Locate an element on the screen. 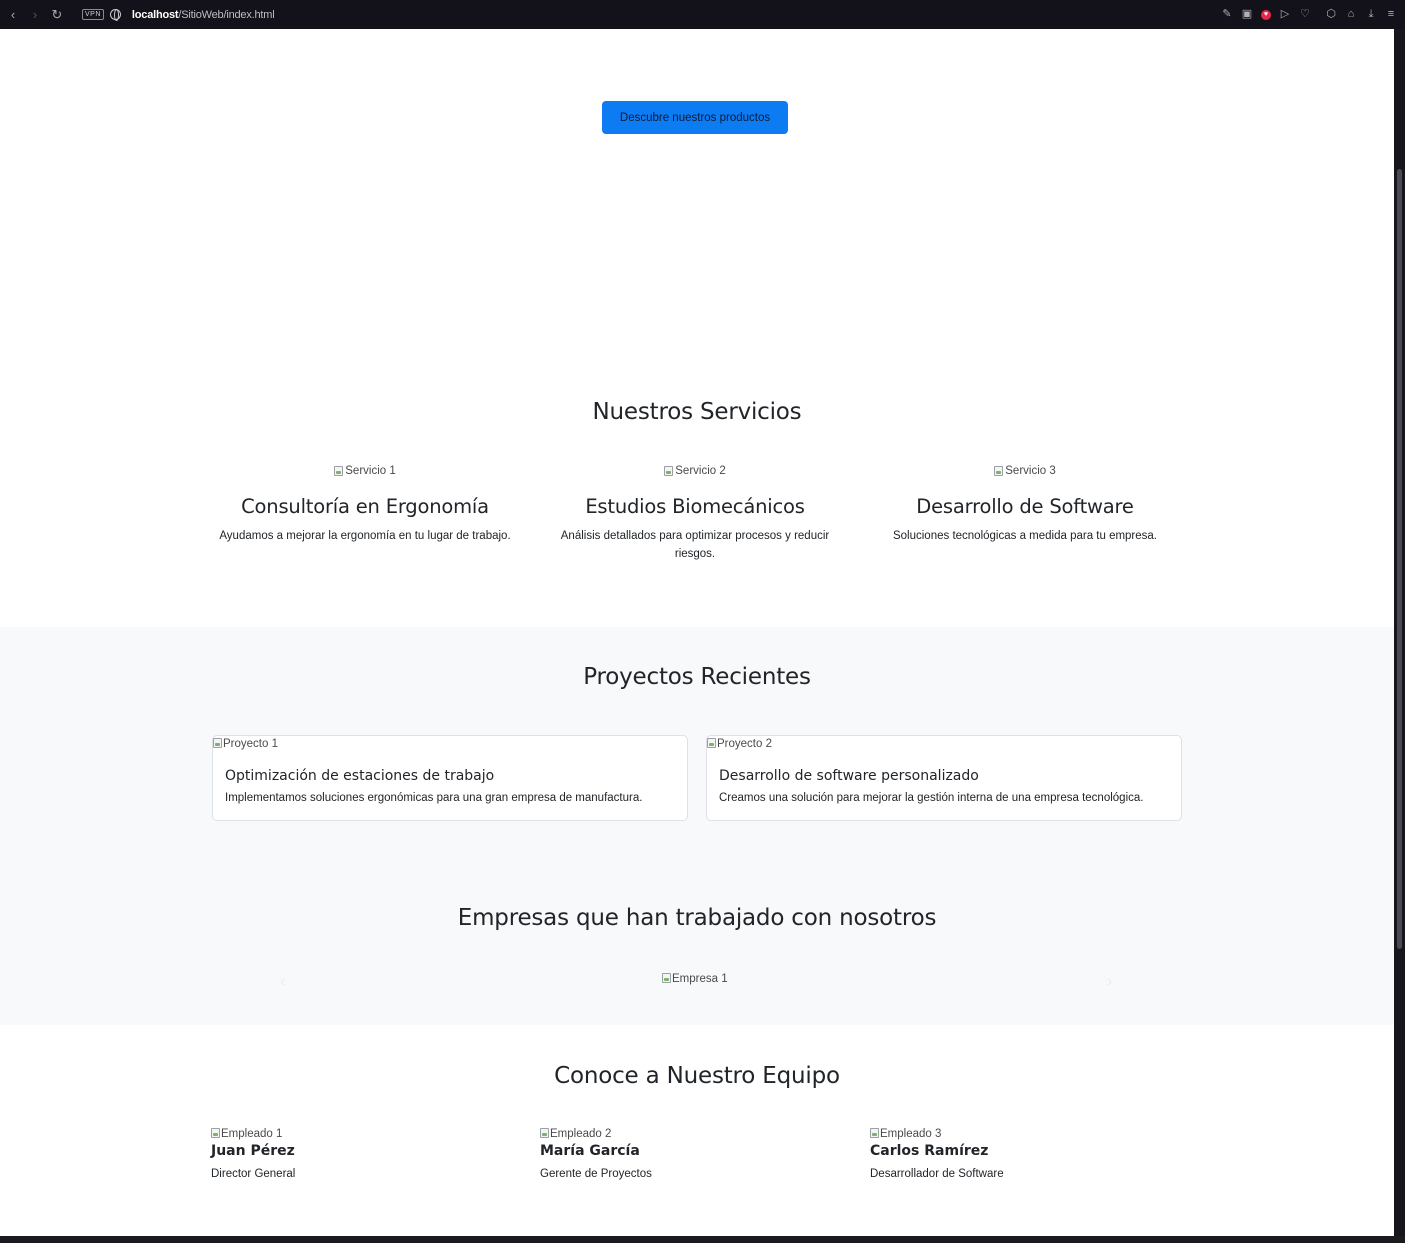 This screenshot has width=1405, height=1243. window-bottom-edge is located at coordinates (702, 1239).